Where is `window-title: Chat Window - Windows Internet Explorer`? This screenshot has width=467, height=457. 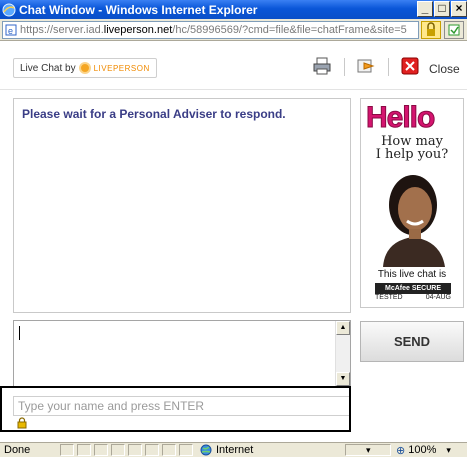
window-title: Chat Window - Windows Internet Explorer is located at coordinates (138, 9).